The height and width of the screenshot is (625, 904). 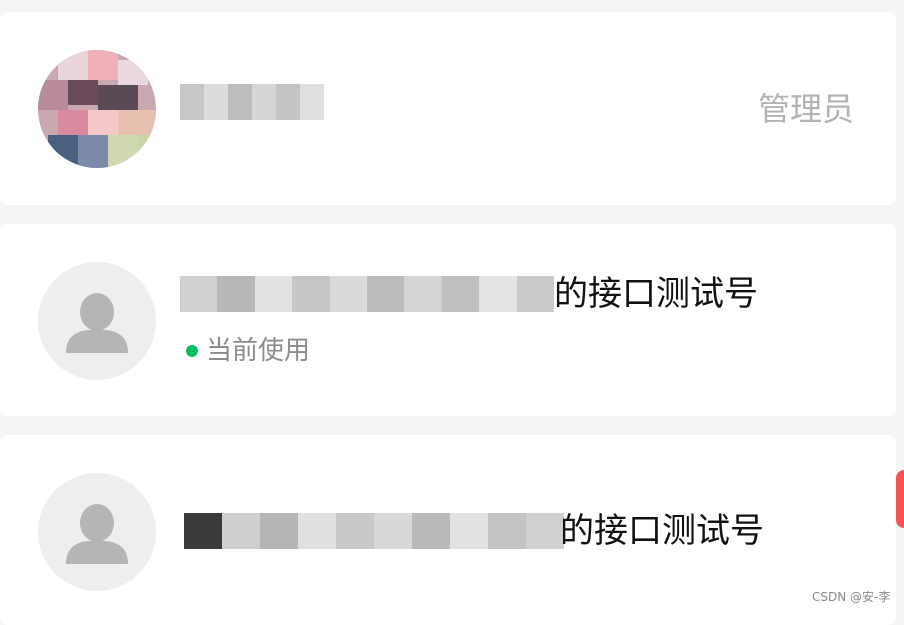 What do you see at coordinates (192, 351) in the screenshot?
I see `active-dot-icon` at bounding box center [192, 351].